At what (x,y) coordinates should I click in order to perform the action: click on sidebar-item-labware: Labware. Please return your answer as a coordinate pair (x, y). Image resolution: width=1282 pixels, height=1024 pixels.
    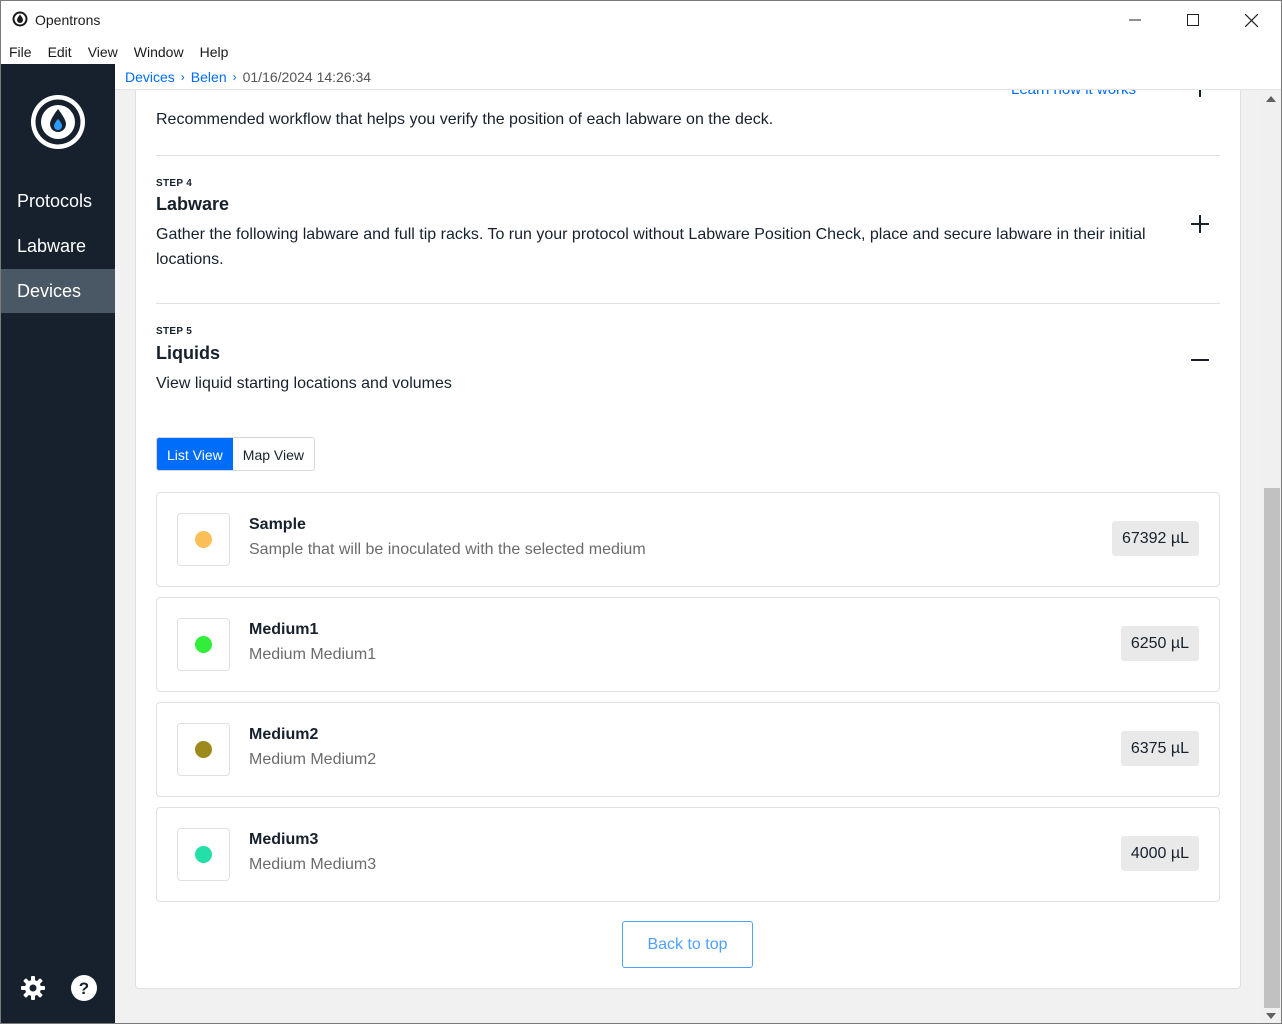
    Looking at the image, I should click on (58, 246).